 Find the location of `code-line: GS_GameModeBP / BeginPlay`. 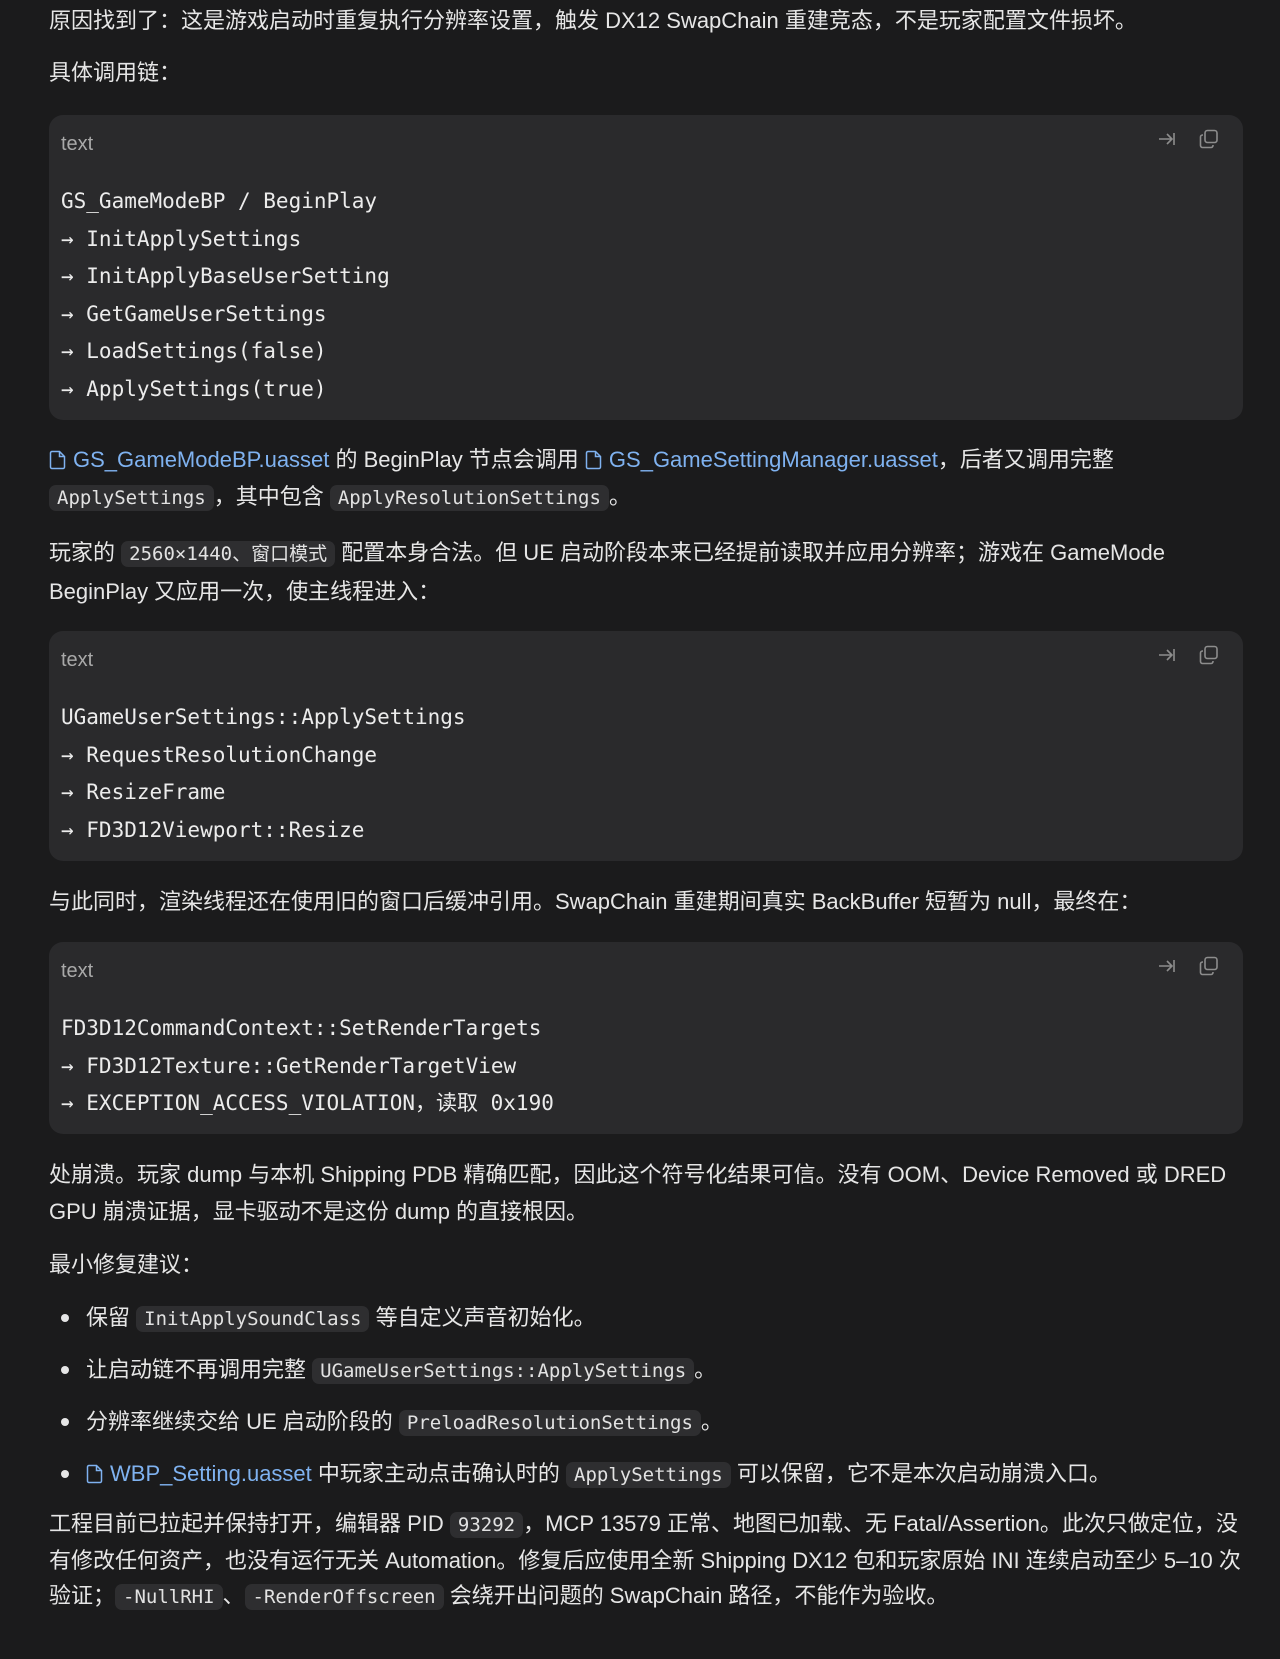

code-line: GS_GameModeBP / BeginPlay is located at coordinates (219, 201).